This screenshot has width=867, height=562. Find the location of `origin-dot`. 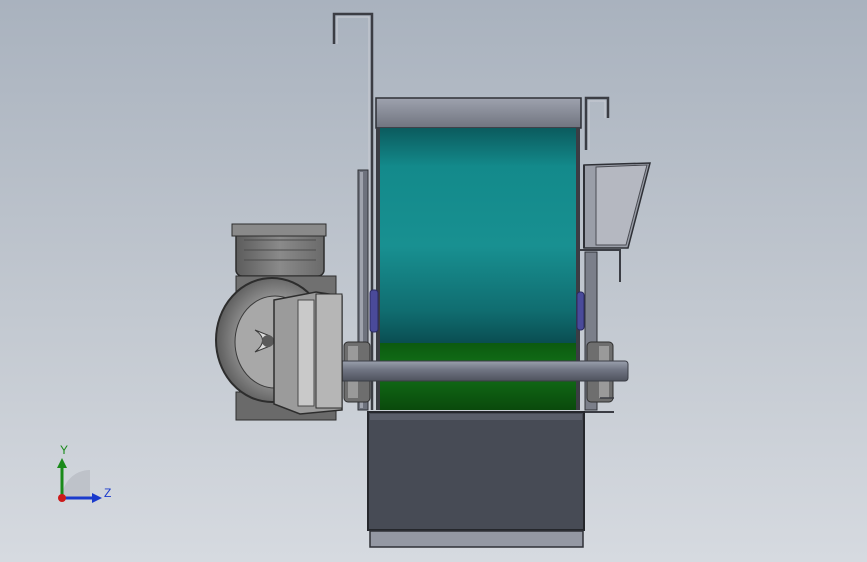

origin-dot is located at coordinates (62, 498).